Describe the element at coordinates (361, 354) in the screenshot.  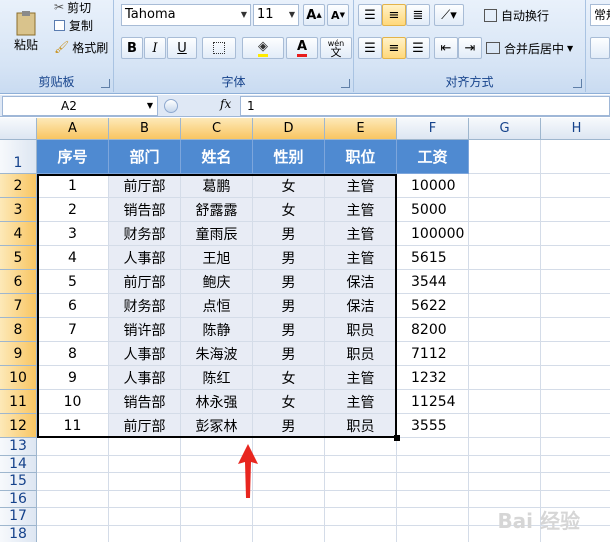
I see `cell-E9: 职员` at that location.